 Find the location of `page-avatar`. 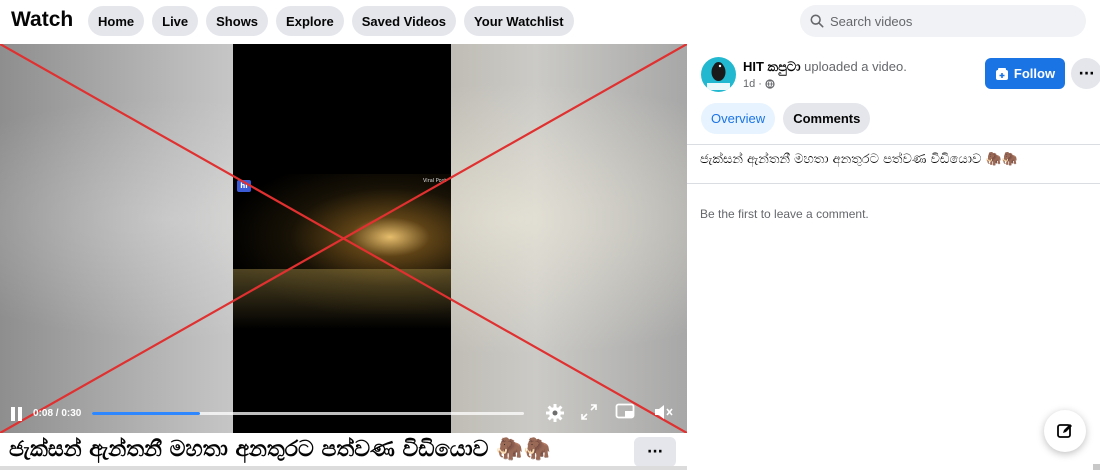

page-avatar is located at coordinates (718, 74).